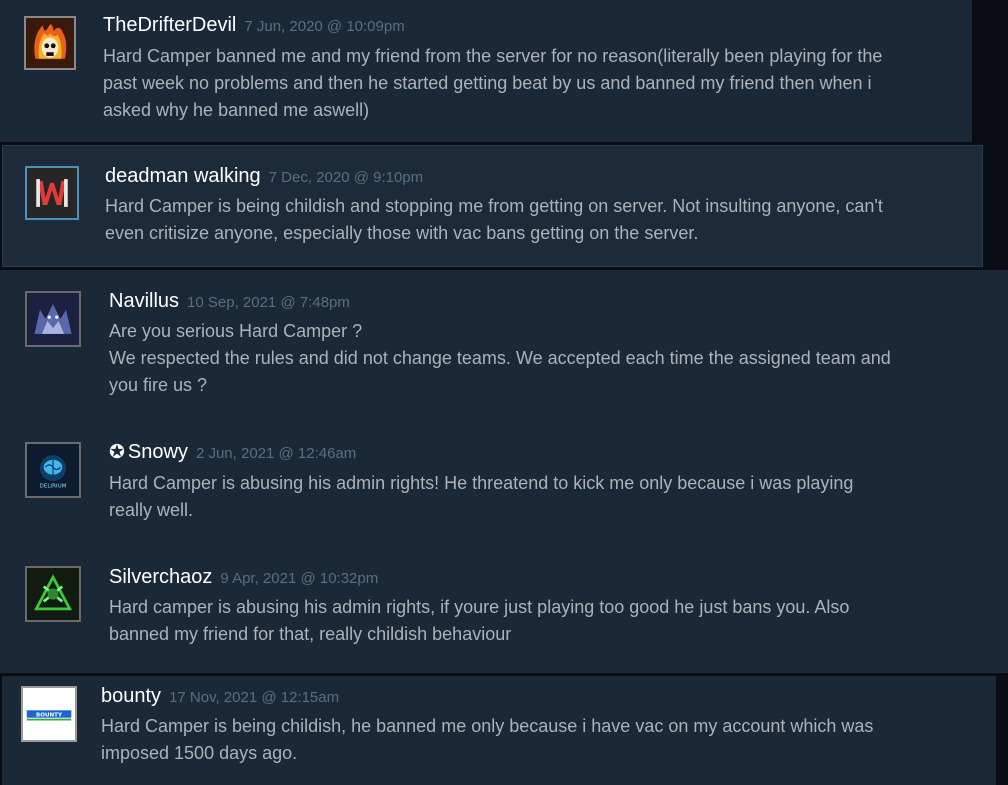  Describe the element at coordinates (183, 176) in the screenshot. I see `author-name: deadman walking` at that location.